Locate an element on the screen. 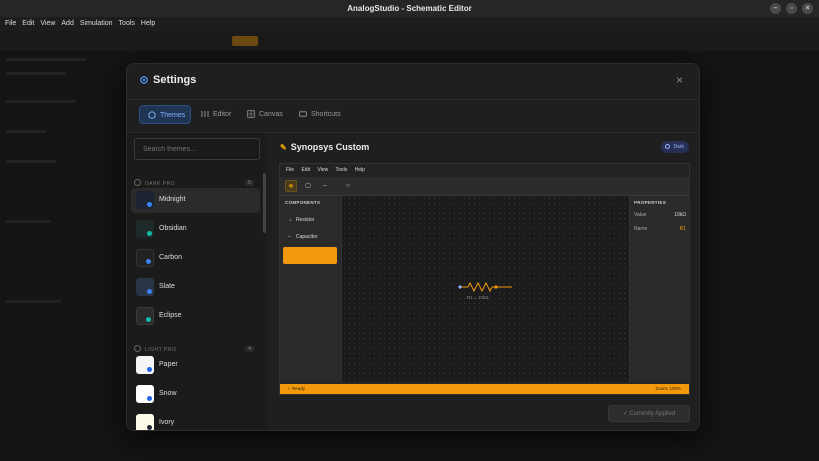  group-dark-pro: DARK PRO is located at coordinates (154, 183).